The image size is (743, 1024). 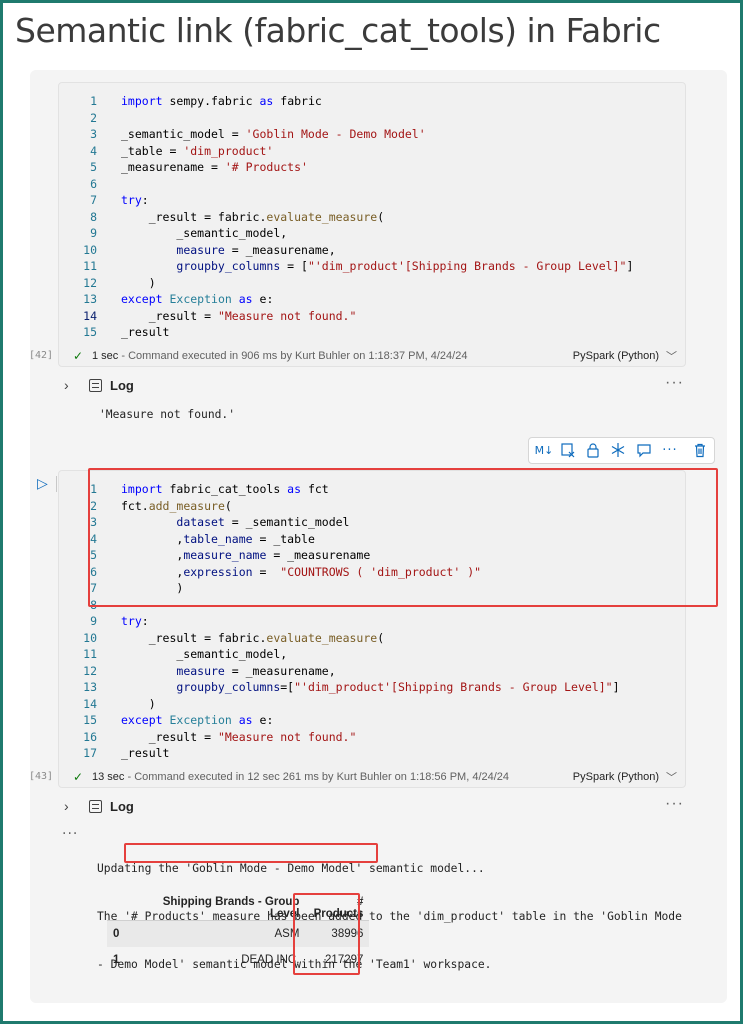 What do you see at coordinates (403, 537) in the screenshot?
I see `highlight-add-measure` at bounding box center [403, 537].